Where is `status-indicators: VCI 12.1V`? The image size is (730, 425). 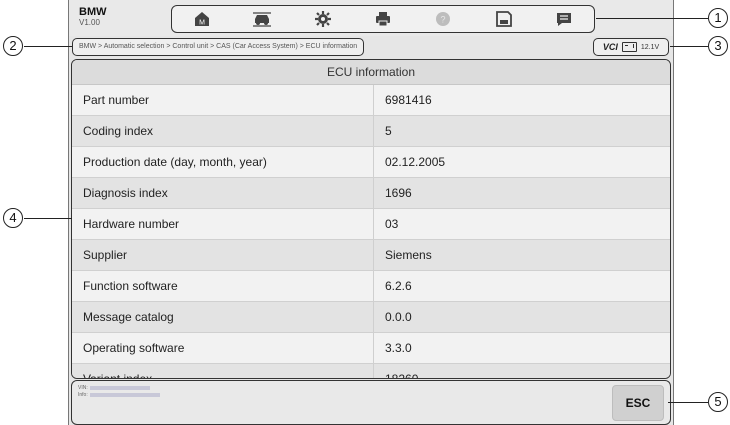 status-indicators: VCI 12.1V is located at coordinates (631, 47).